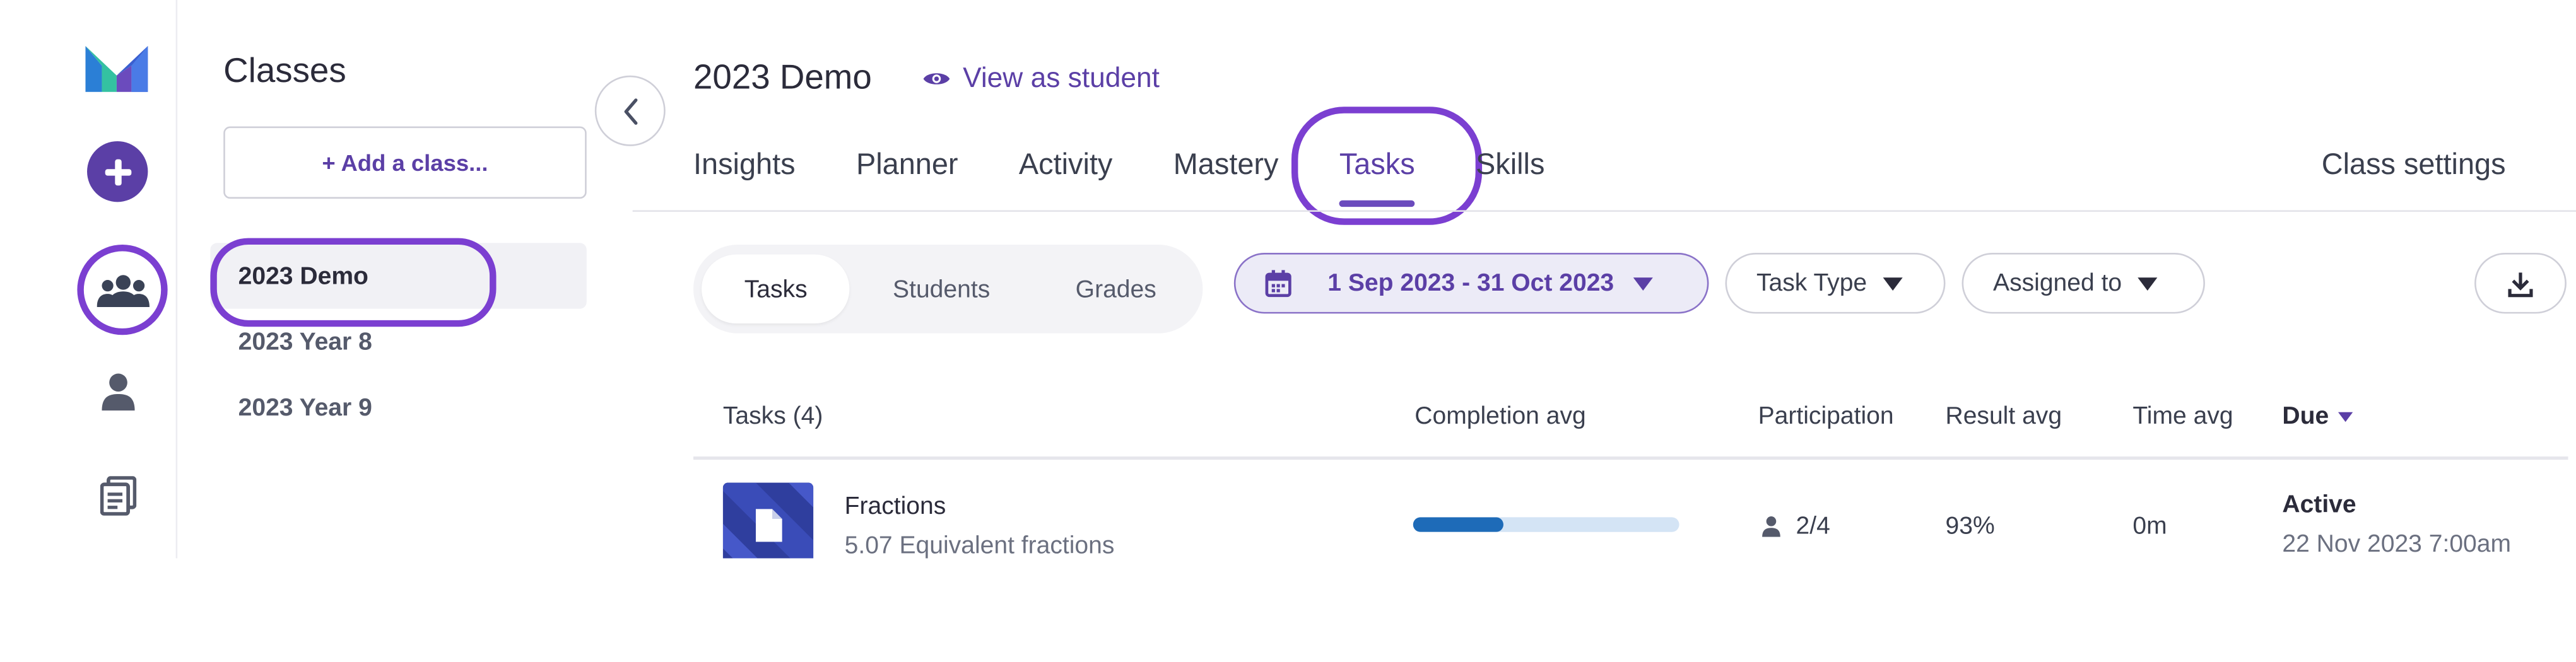 Image resolution: width=2576 pixels, height=662 pixels. Describe the element at coordinates (1500, 417) in the screenshot. I see `header-completion-avg: Completion avg` at that location.